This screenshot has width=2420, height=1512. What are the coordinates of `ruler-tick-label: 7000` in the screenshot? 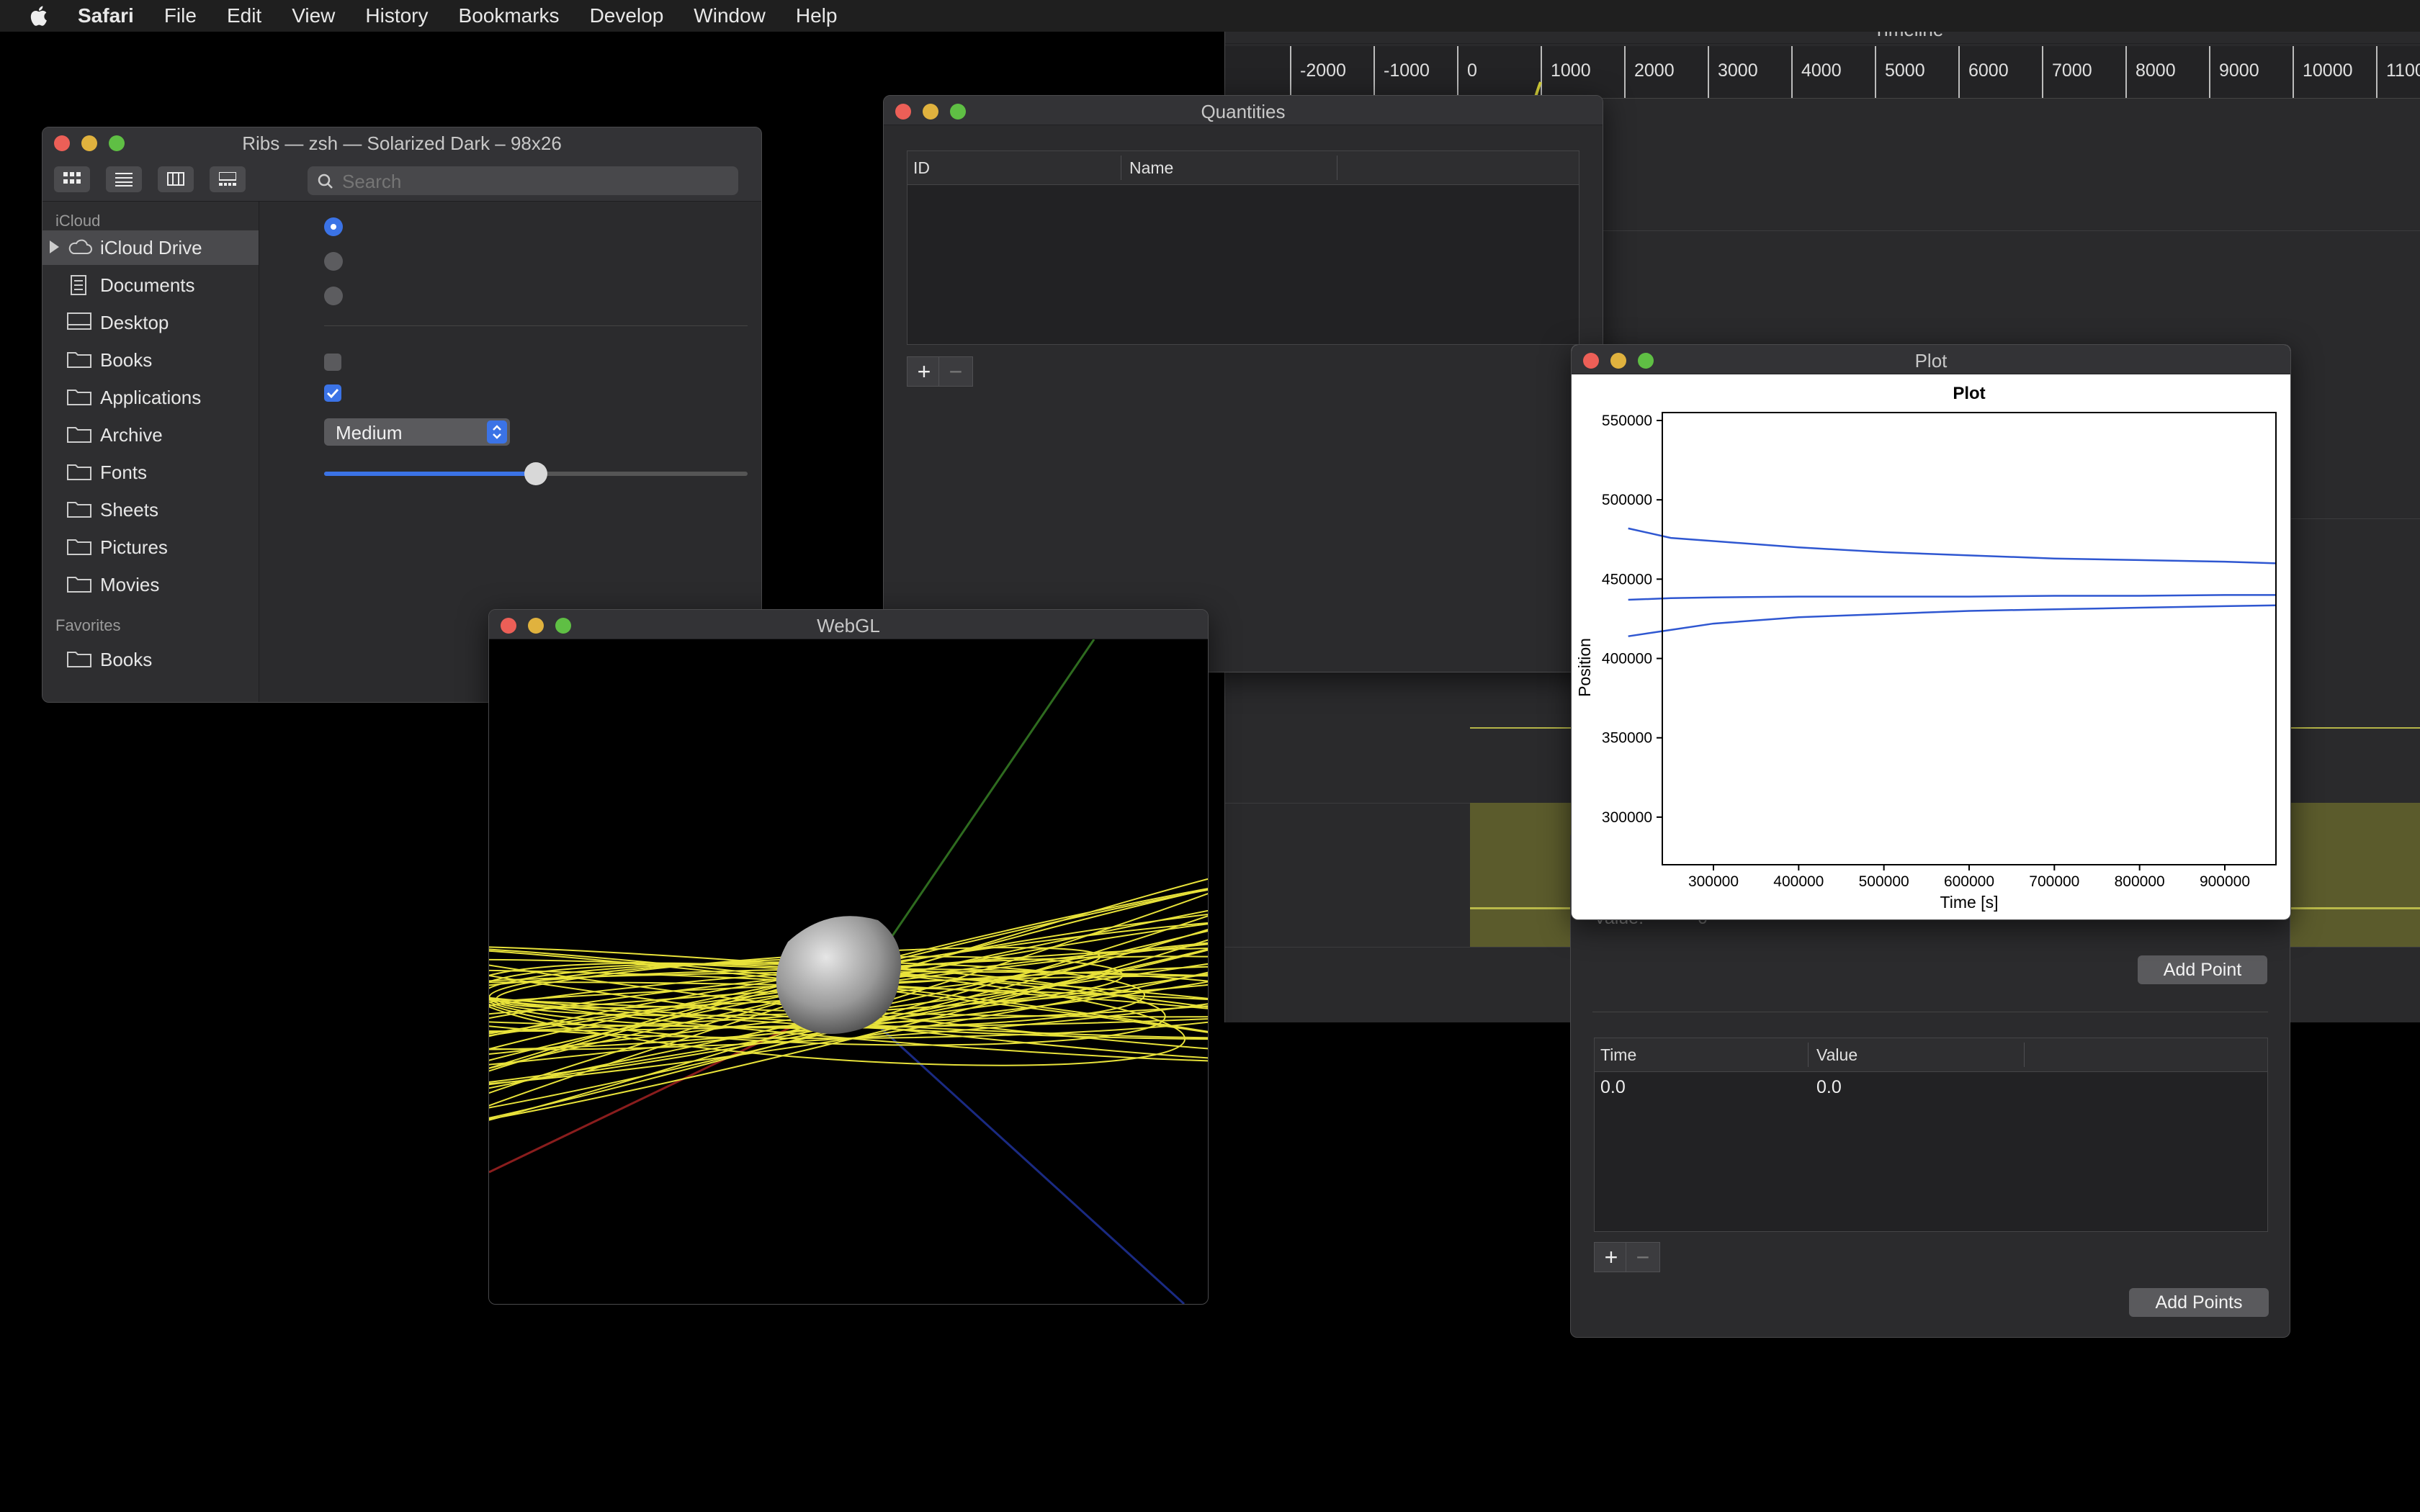 It's located at (2072, 70).